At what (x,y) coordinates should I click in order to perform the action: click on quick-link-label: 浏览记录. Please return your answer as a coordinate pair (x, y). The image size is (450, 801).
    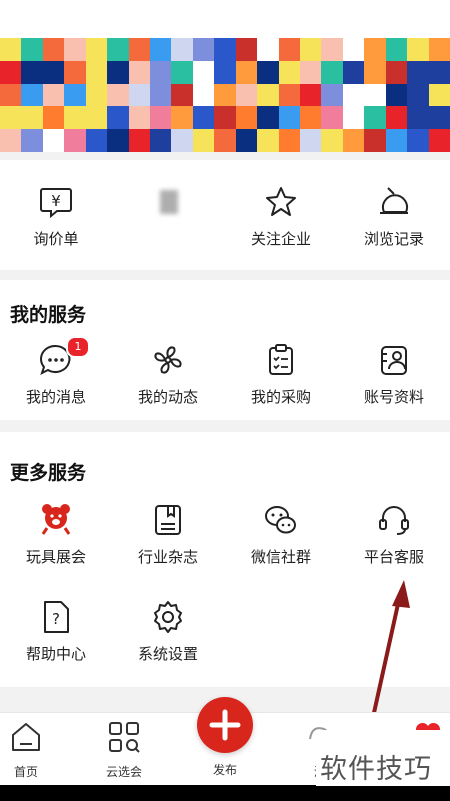
    Looking at the image, I should click on (393, 239).